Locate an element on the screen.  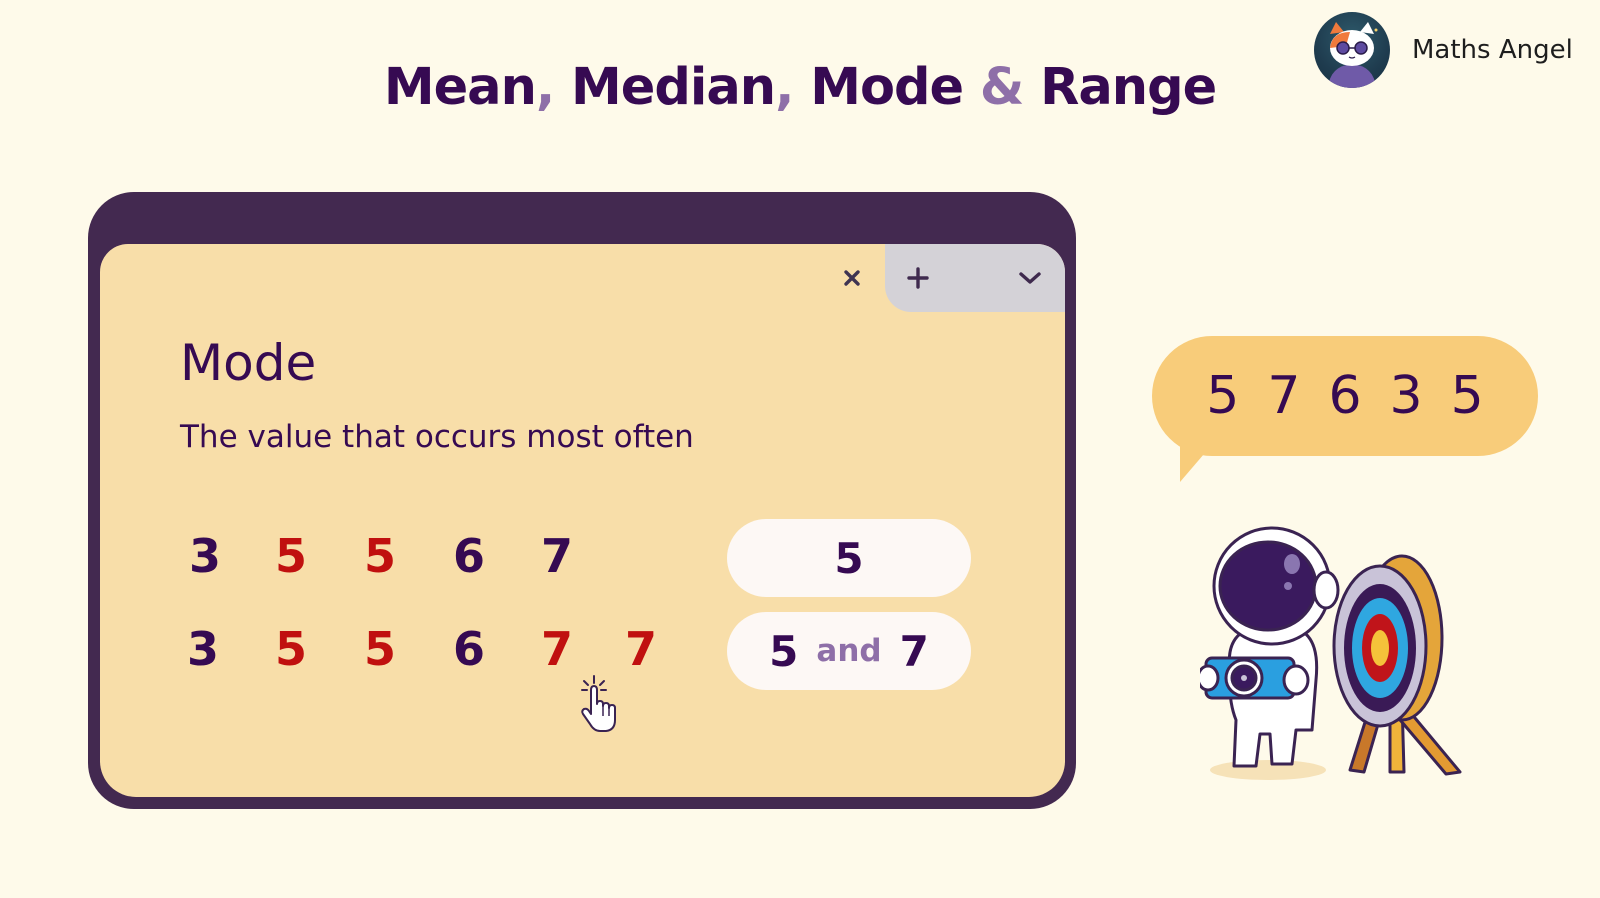
data-value: 7 is located at coordinates (556, 556).